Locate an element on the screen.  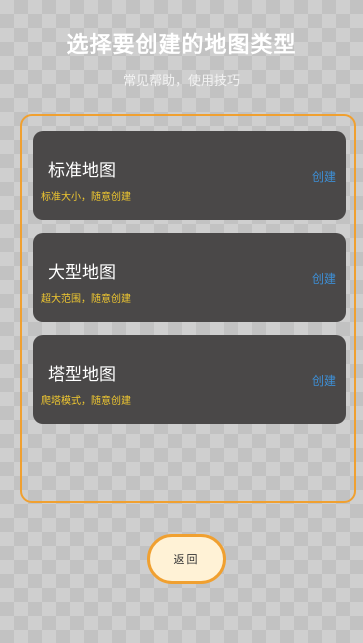
create-large-map-link: 创建 is located at coordinates (324, 278).